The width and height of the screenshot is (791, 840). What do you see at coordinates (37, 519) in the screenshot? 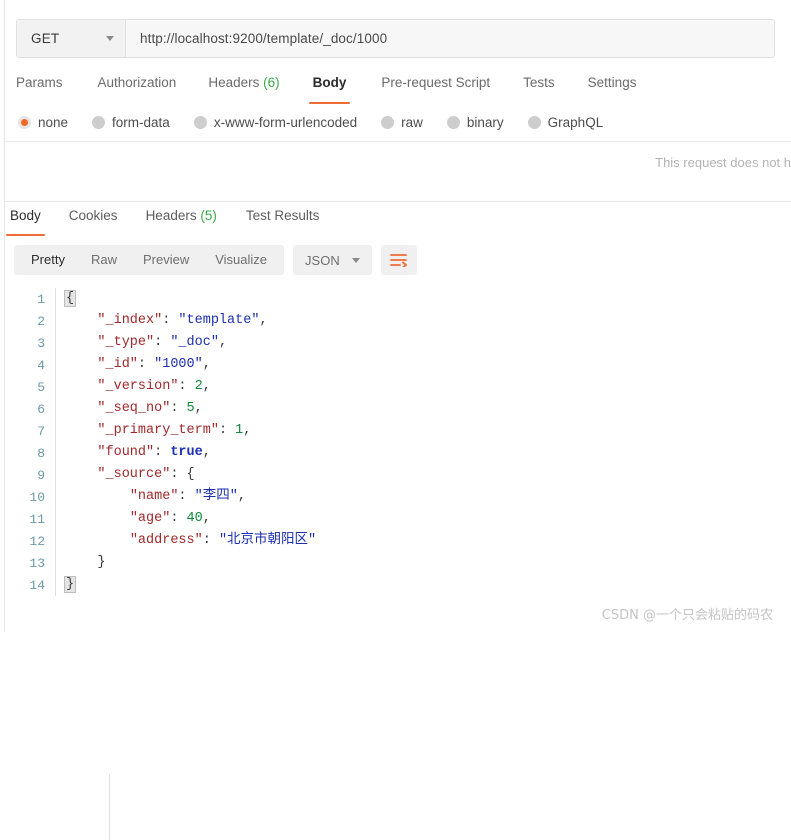
I see `line-number: 11` at bounding box center [37, 519].